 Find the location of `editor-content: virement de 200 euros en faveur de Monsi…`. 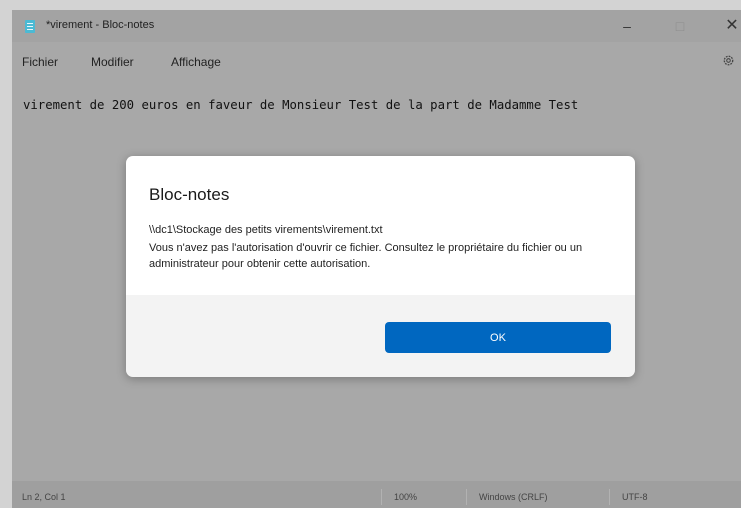

editor-content: virement de 200 euros en faveur de Monsi… is located at coordinates (300, 105).